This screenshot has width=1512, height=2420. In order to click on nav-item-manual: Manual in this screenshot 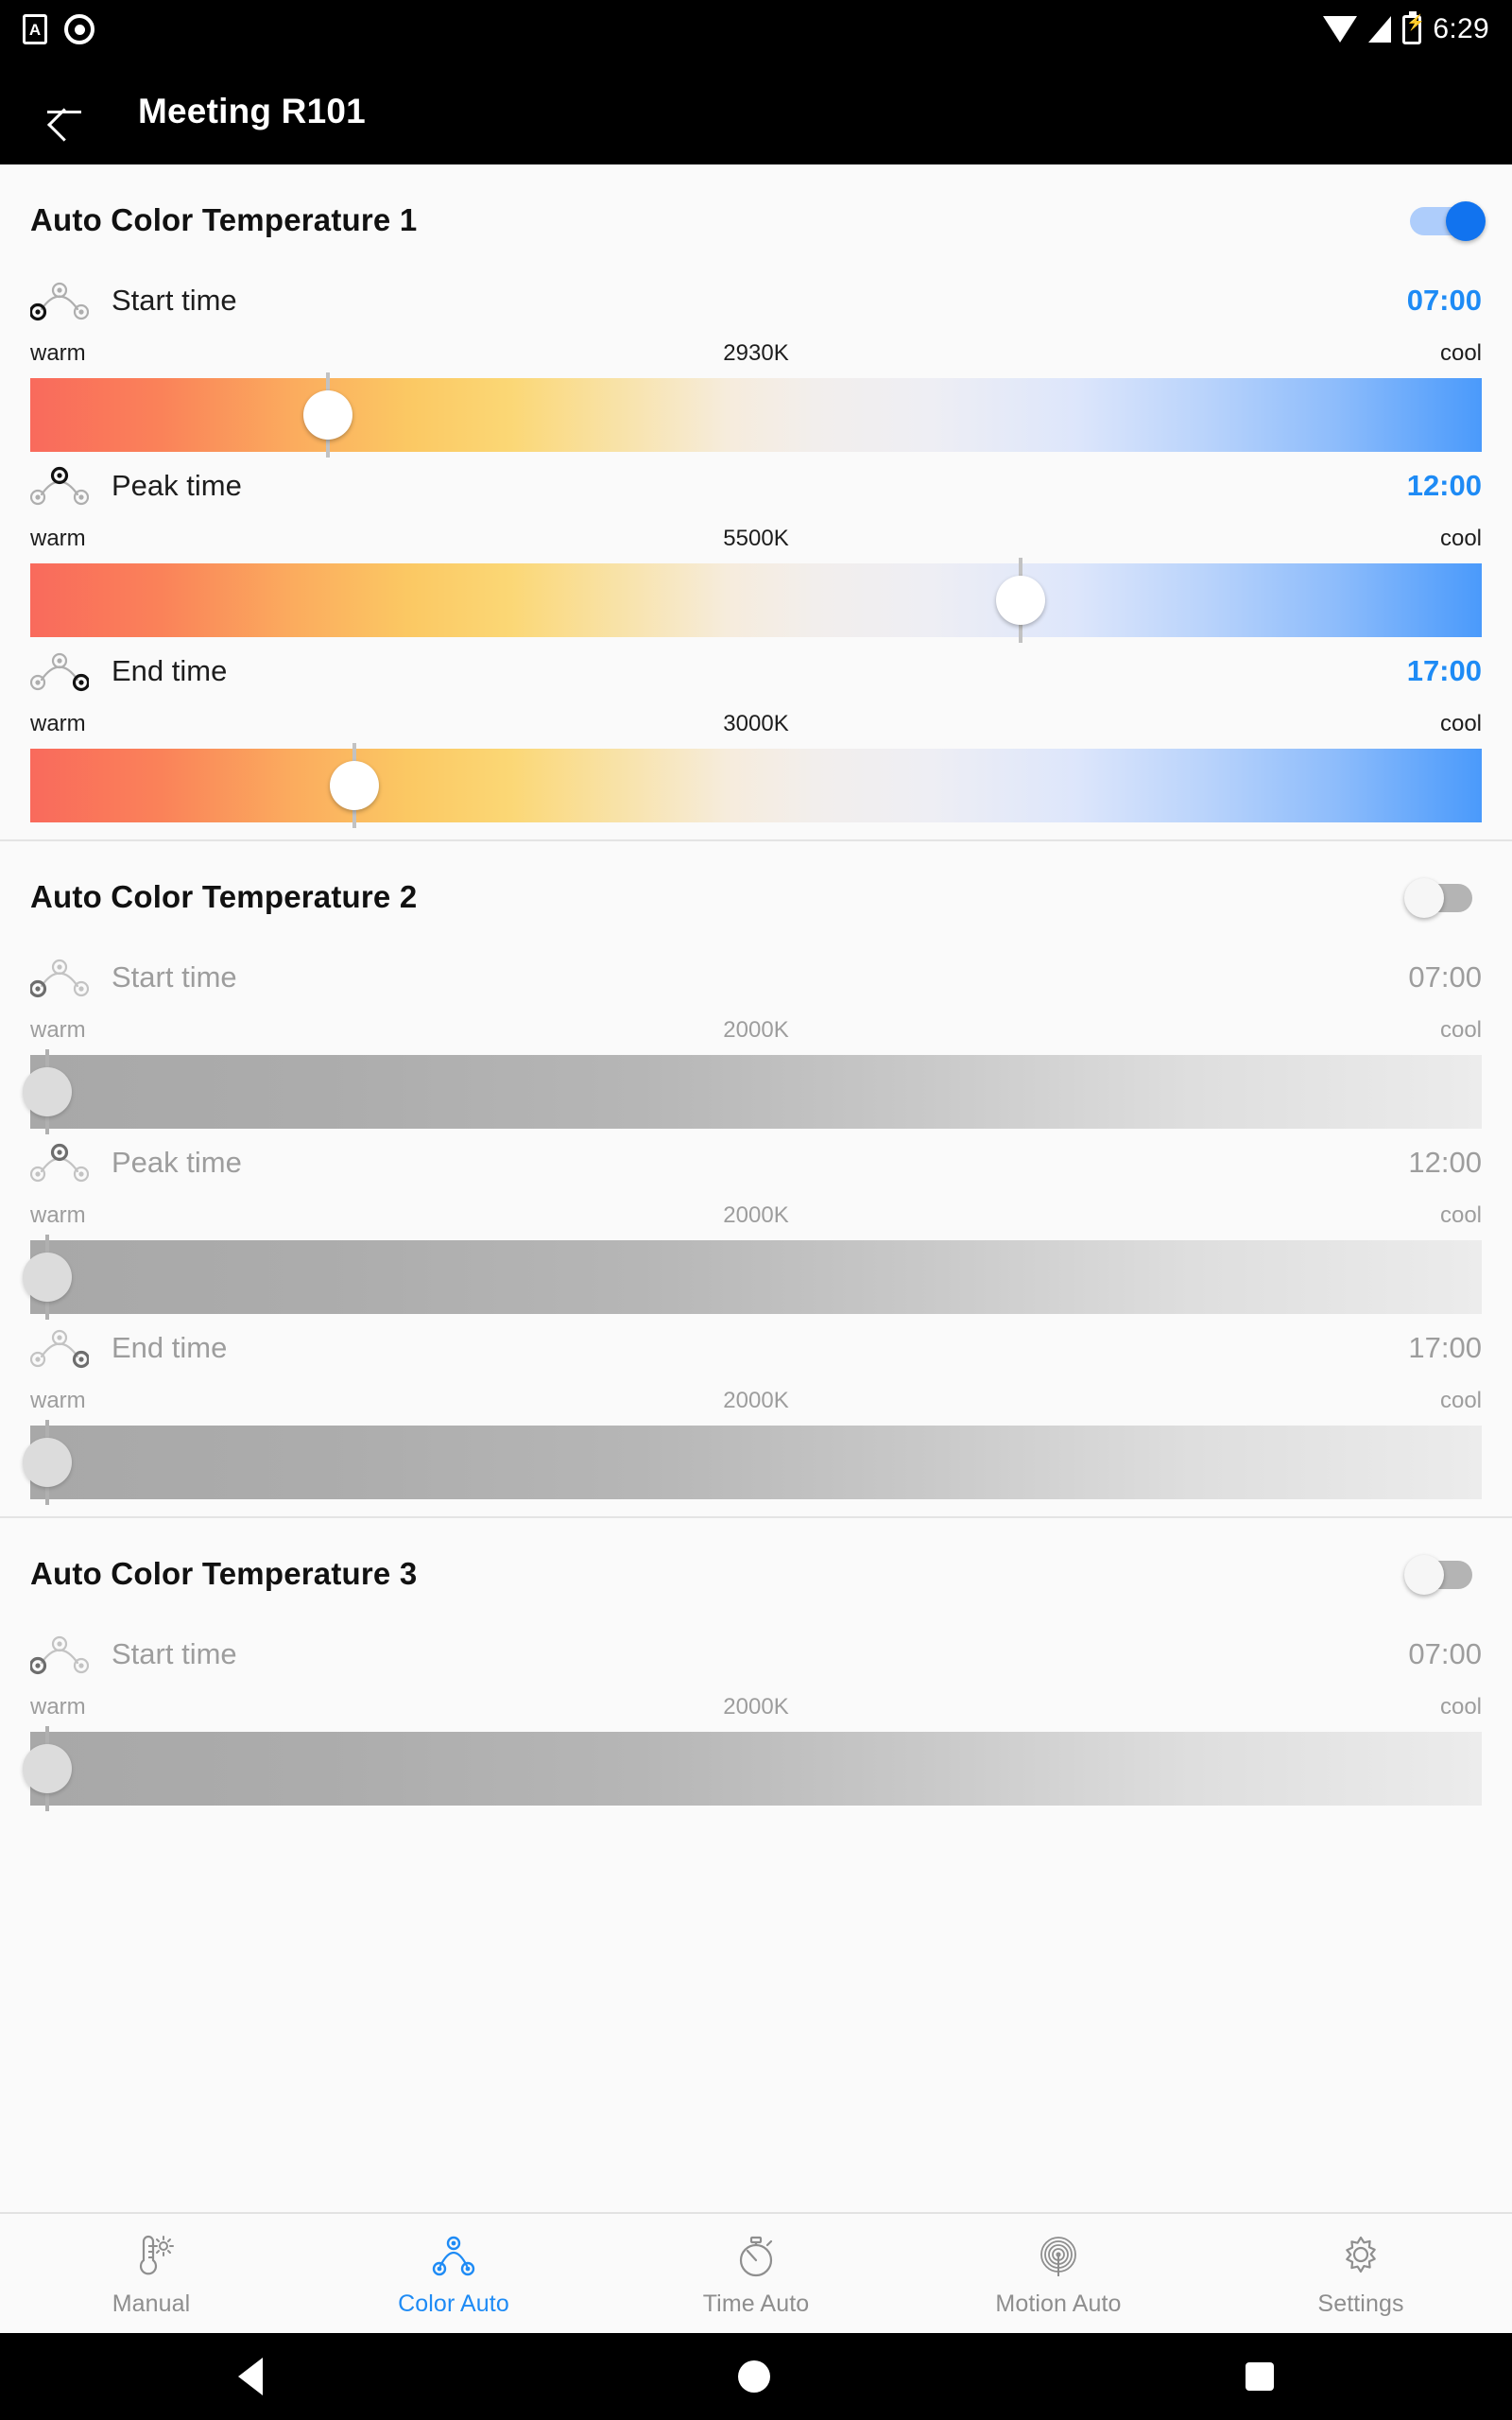, I will do `click(151, 2273)`.